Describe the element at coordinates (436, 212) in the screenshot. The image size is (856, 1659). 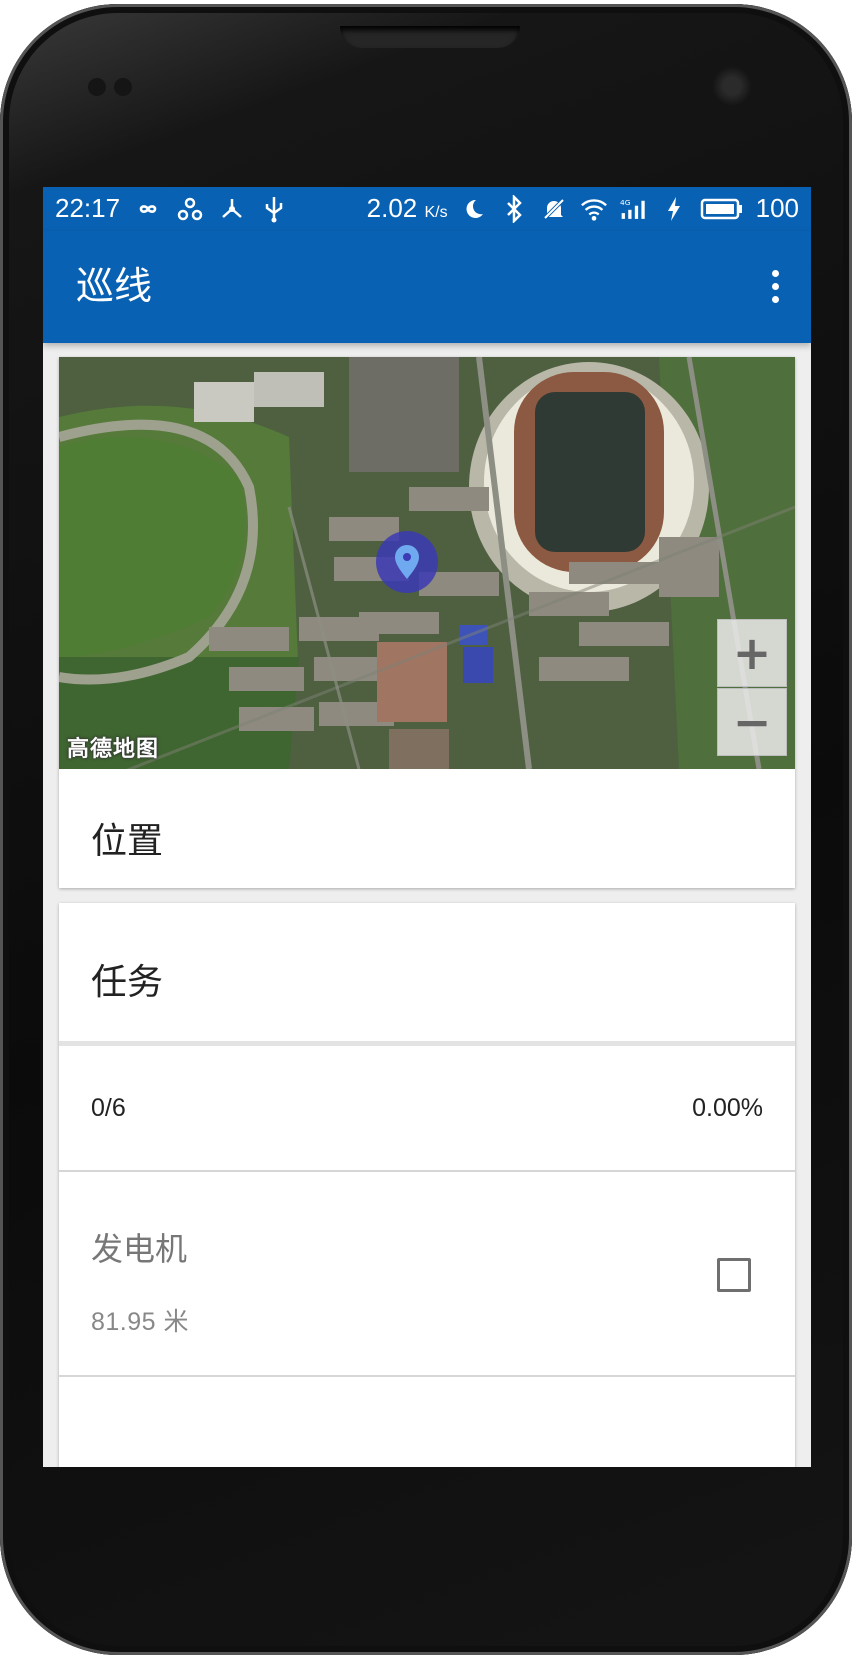
I see `network-speed-unit: K/s` at that location.